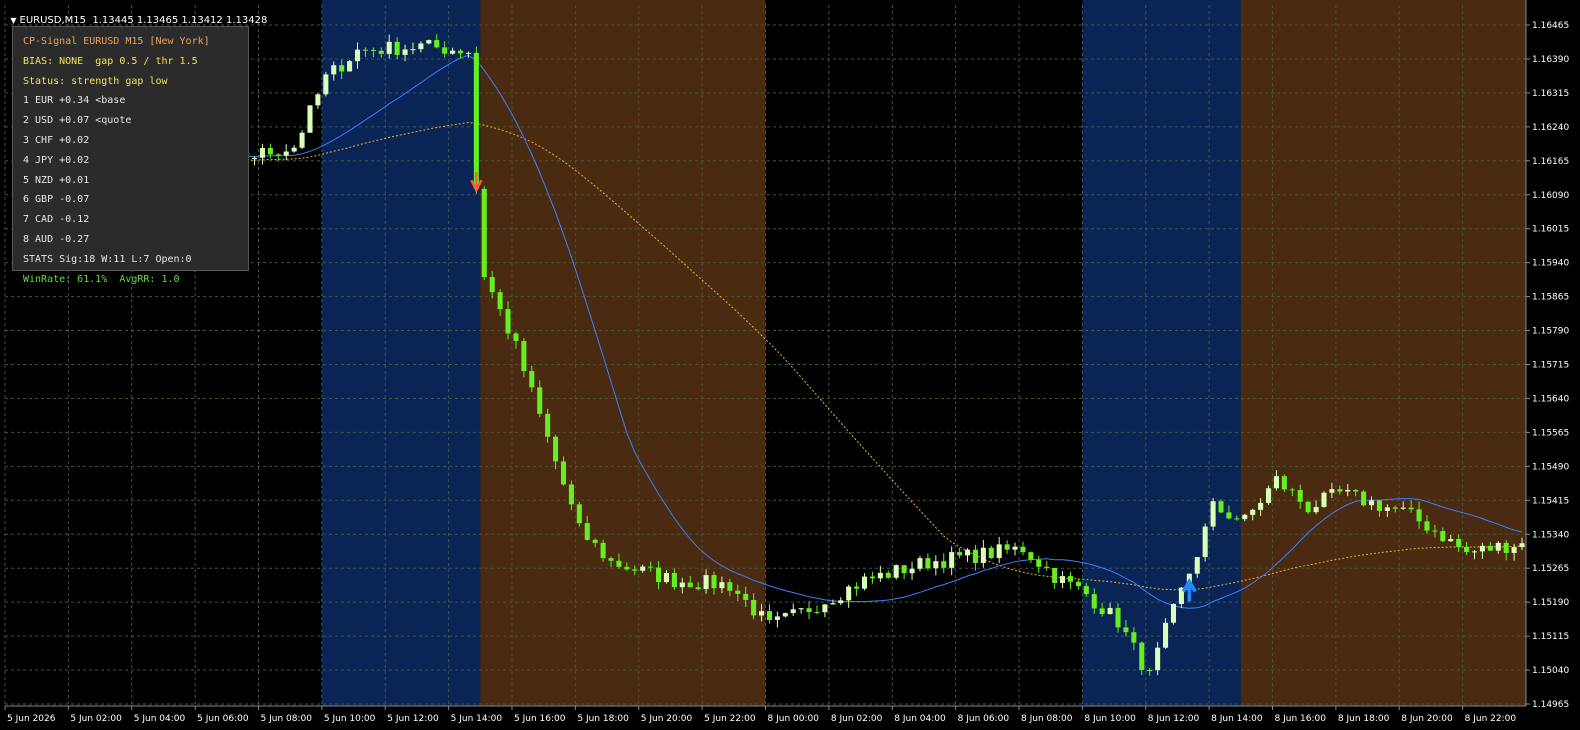  I want to click on time-label: 5 Jun 08:00, so click(287, 719).